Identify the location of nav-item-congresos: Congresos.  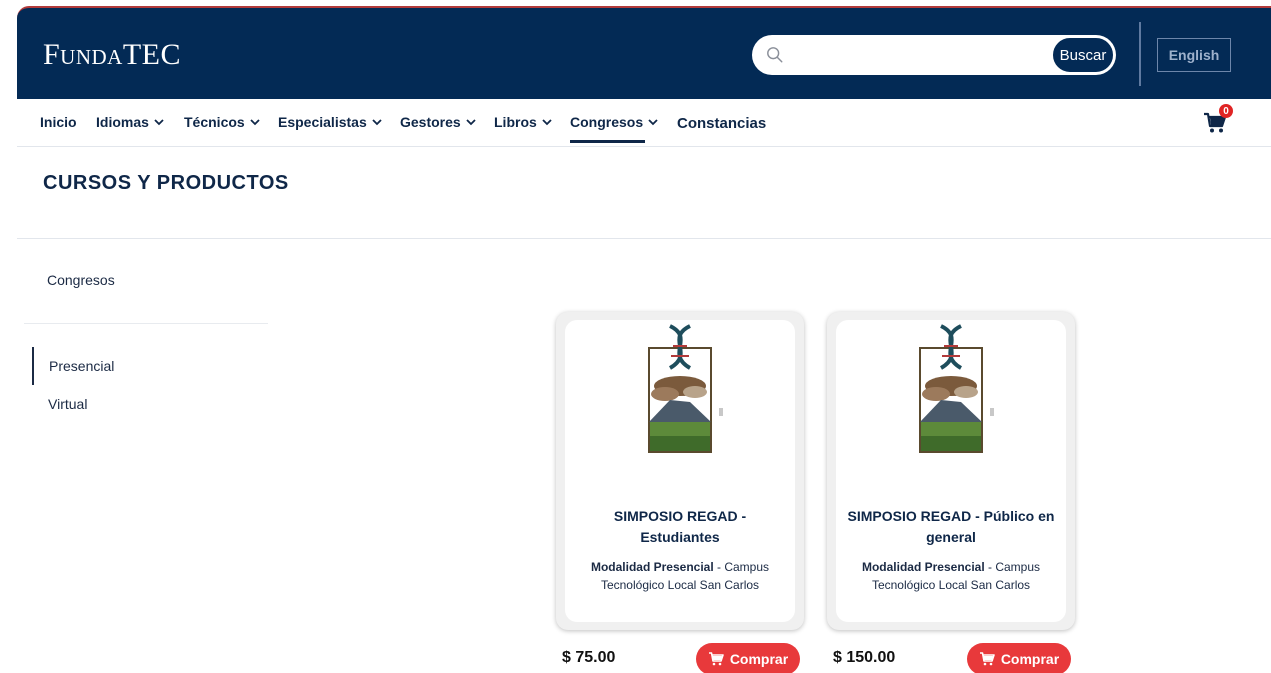
(614, 122).